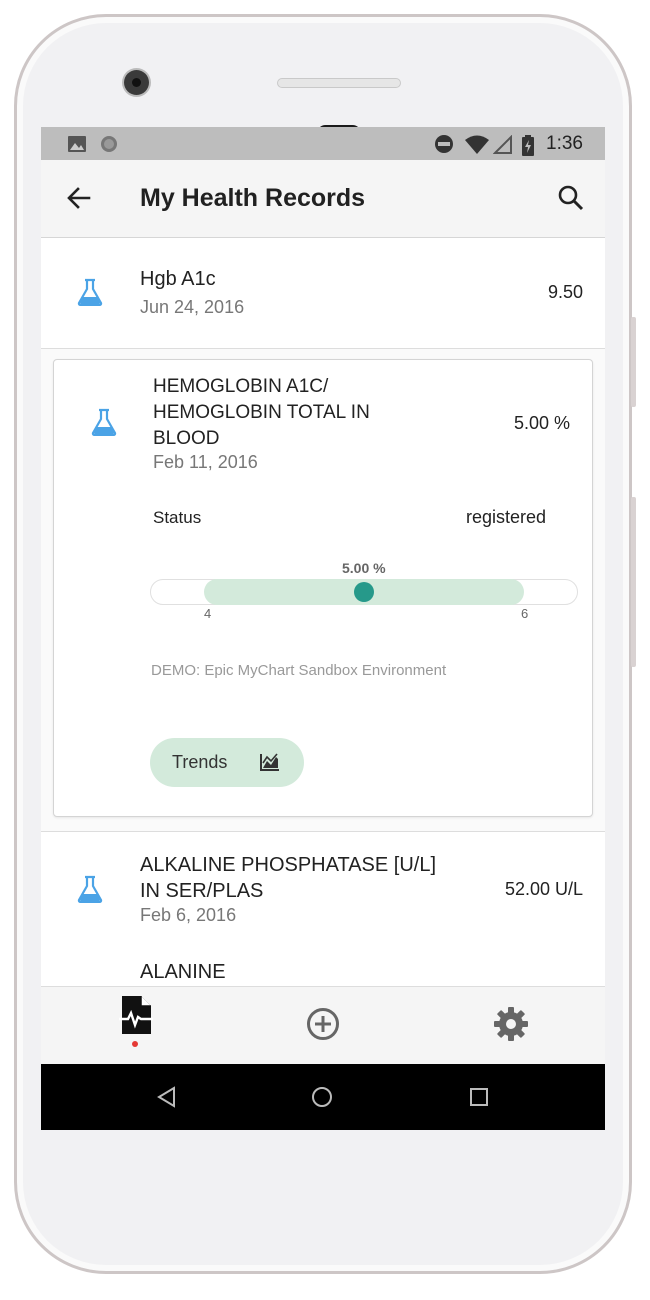 This screenshot has height=1300, width=650. Describe the element at coordinates (565, 292) in the screenshot. I see `record-value: 9.50` at that location.